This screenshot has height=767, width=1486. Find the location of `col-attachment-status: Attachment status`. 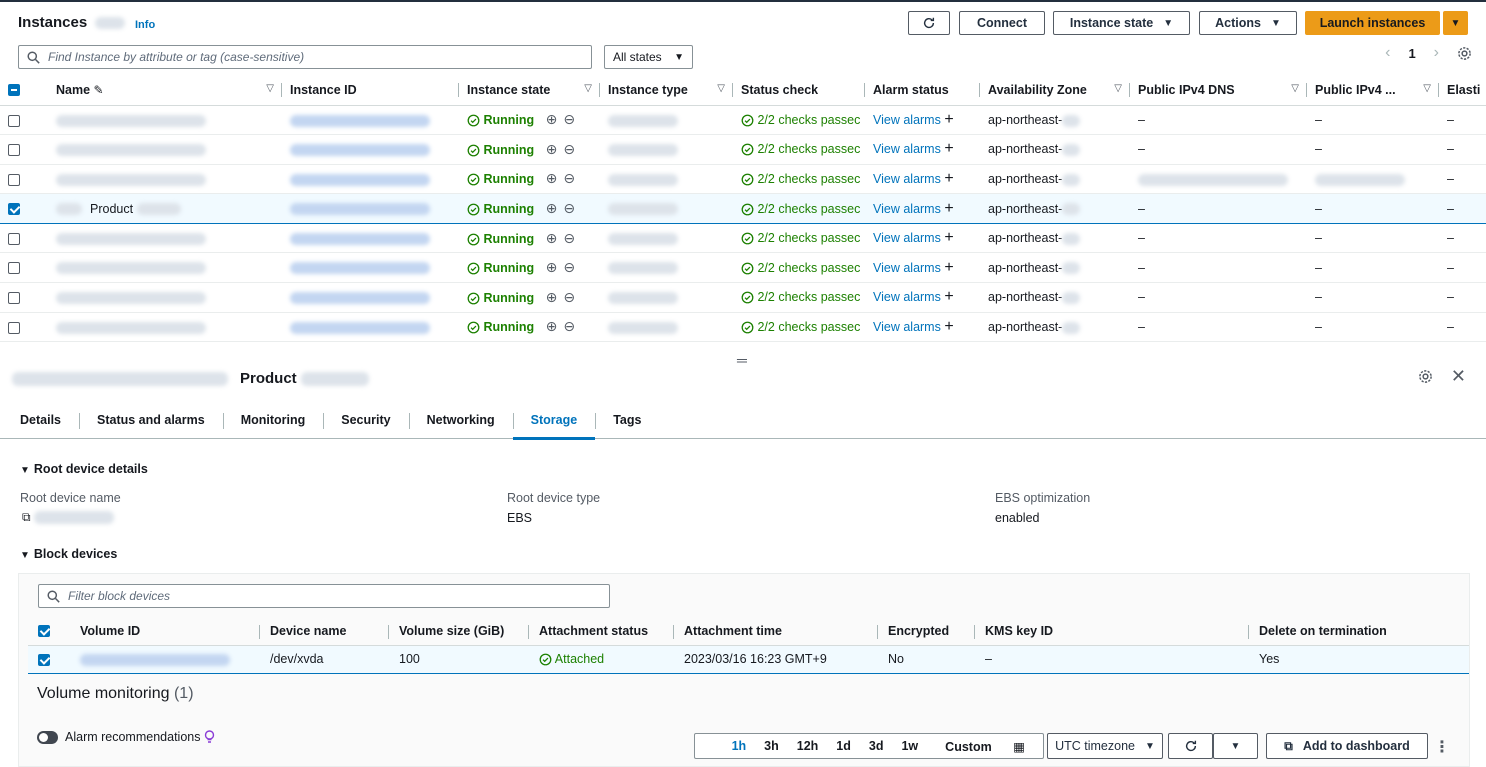

col-attachment-status: Attachment status is located at coordinates (601, 631).